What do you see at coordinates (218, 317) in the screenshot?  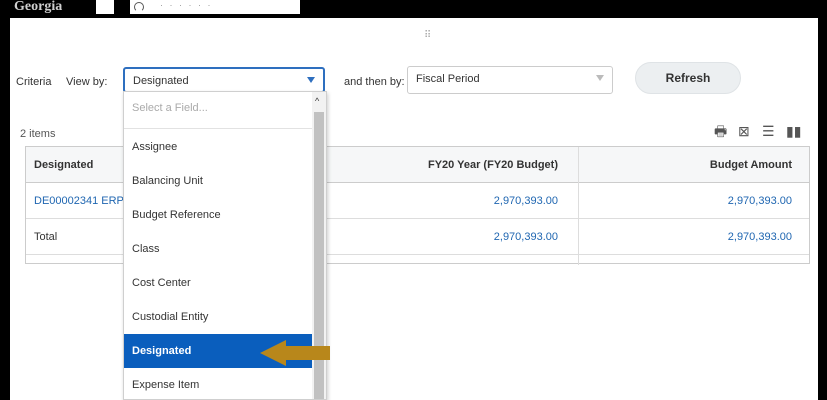 I see `dropdown-option-custodial-entity: Custodial Entity` at bounding box center [218, 317].